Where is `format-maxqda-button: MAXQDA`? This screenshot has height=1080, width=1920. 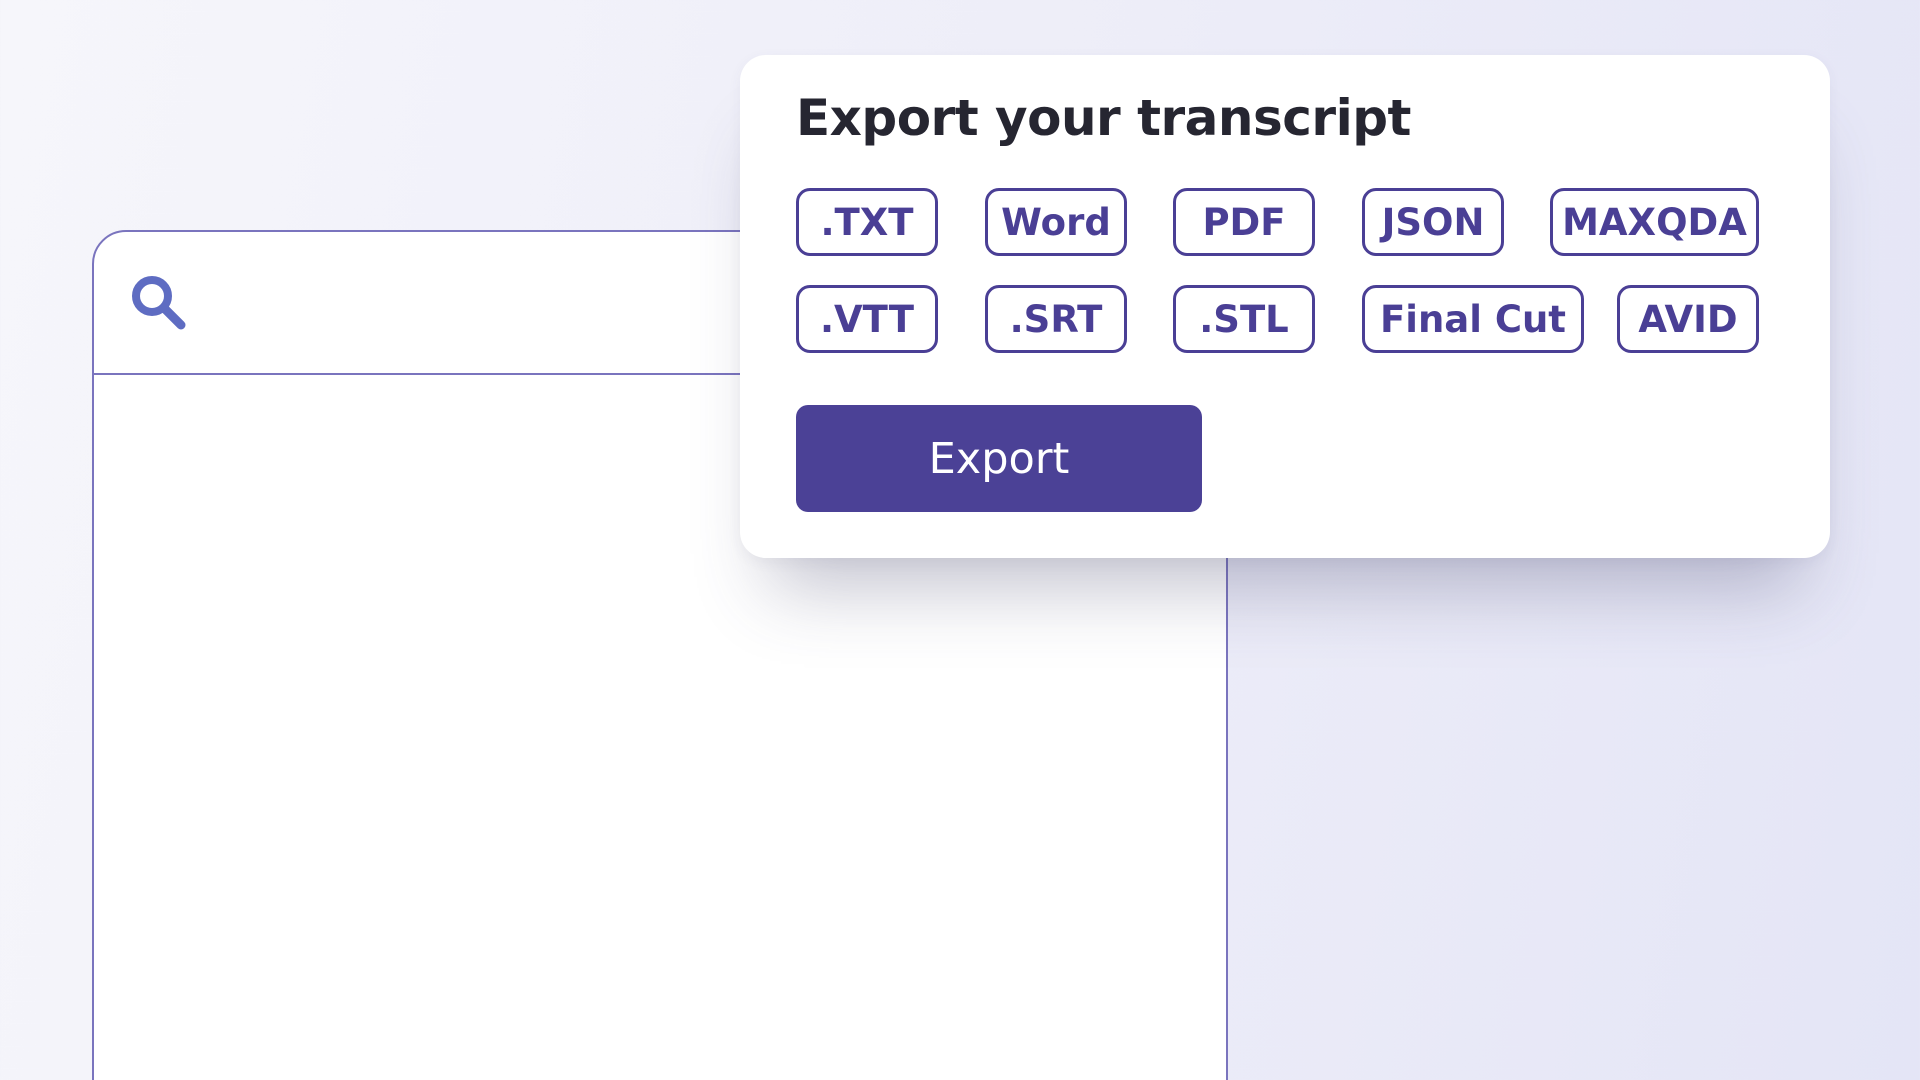 format-maxqda-button: MAXQDA is located at coordinates (1654, 222).